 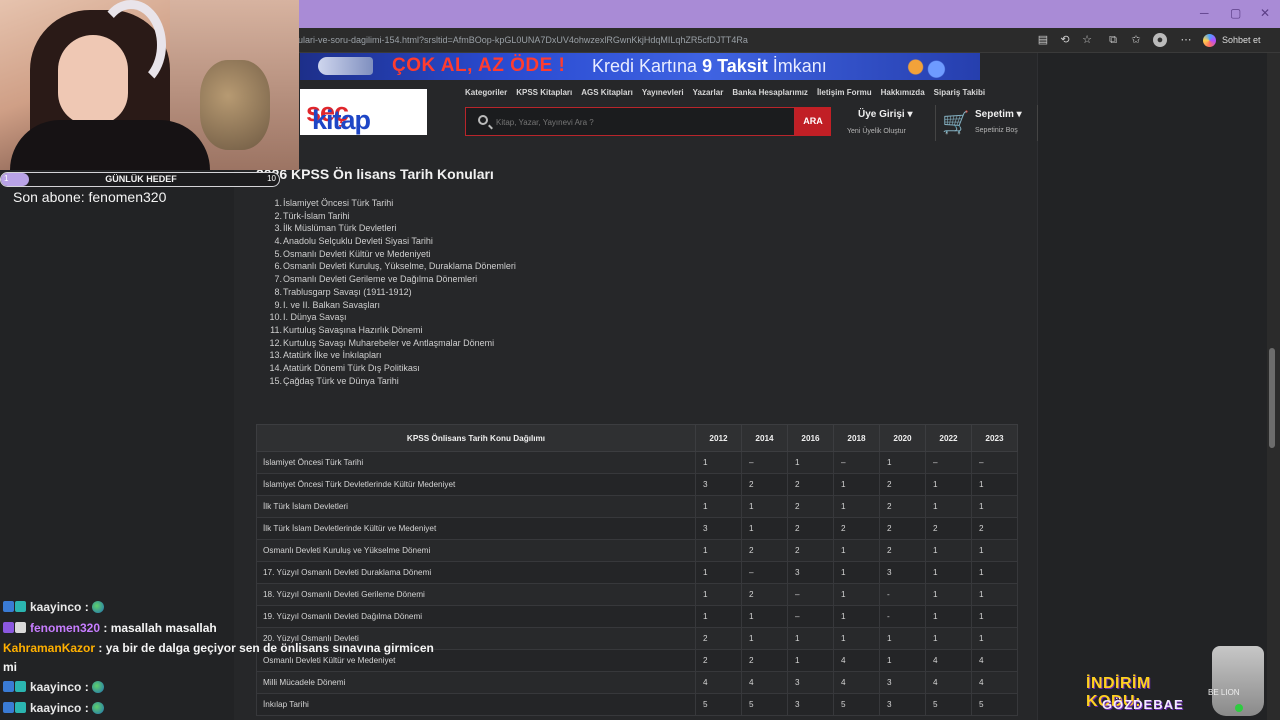 What do you see at coordinates (235, 105) in the screenshot?
I see `plush-toy` at bounding box center [235, 105].